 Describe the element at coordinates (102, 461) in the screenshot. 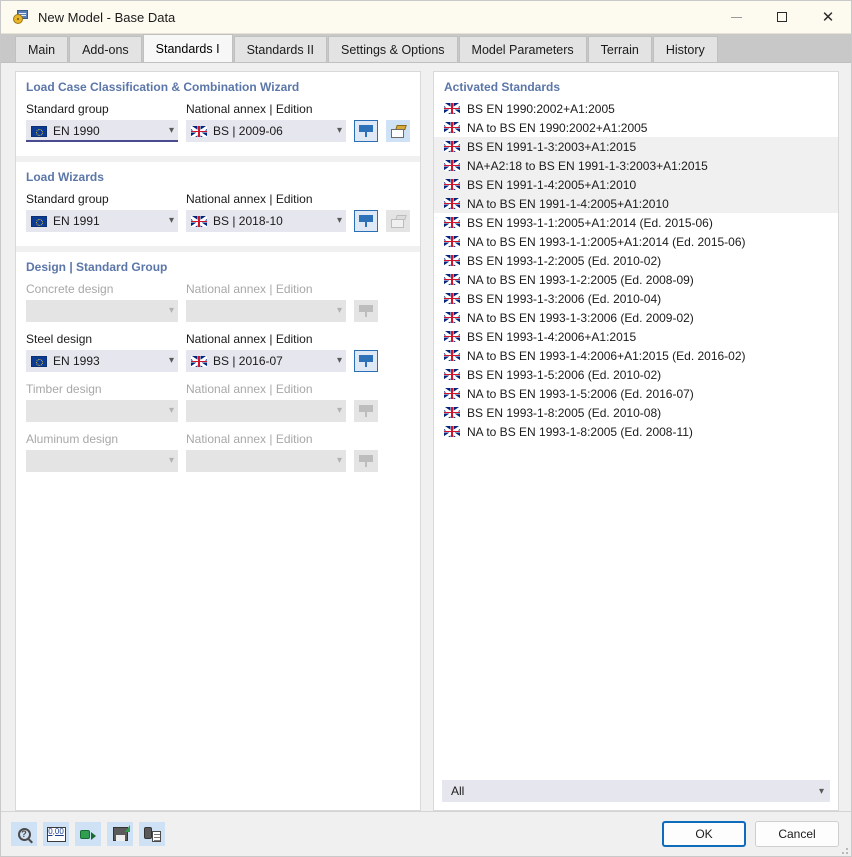

I see `aluminum-design-select: ▾` at that location.